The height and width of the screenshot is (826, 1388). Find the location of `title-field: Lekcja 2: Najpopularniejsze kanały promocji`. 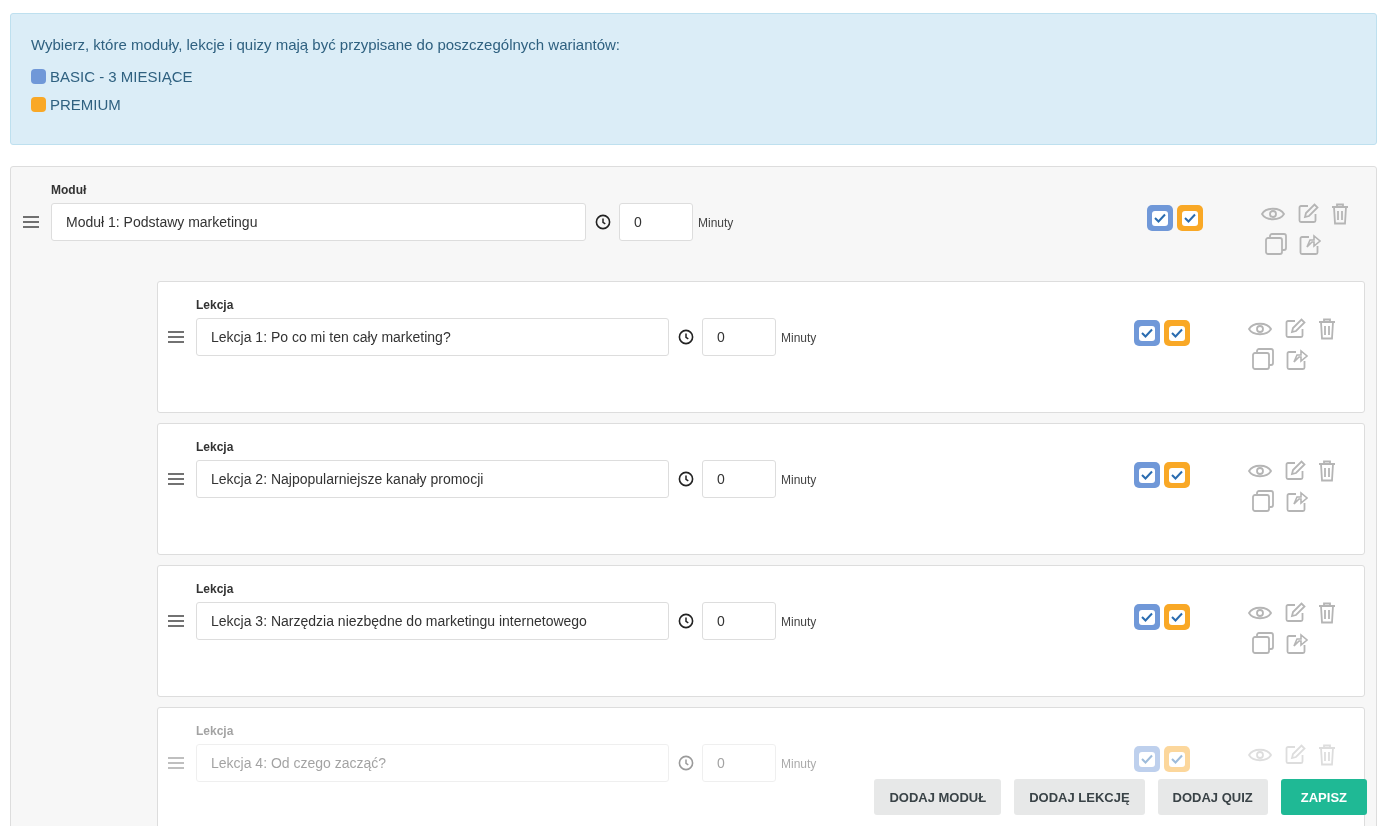

title-field: Lekcja 2: Najpopularniejsze kanały promocji is located at coordinates (432, 479).